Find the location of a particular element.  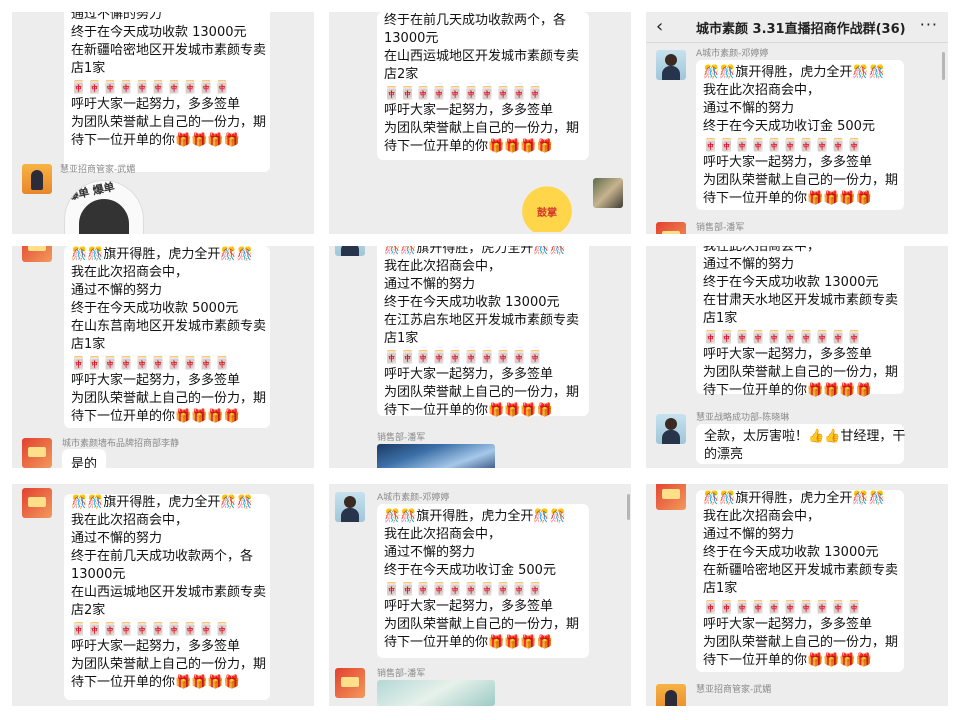

message-line: 终于在今天成功收款 5000元 is located at coordinates (155, 308).